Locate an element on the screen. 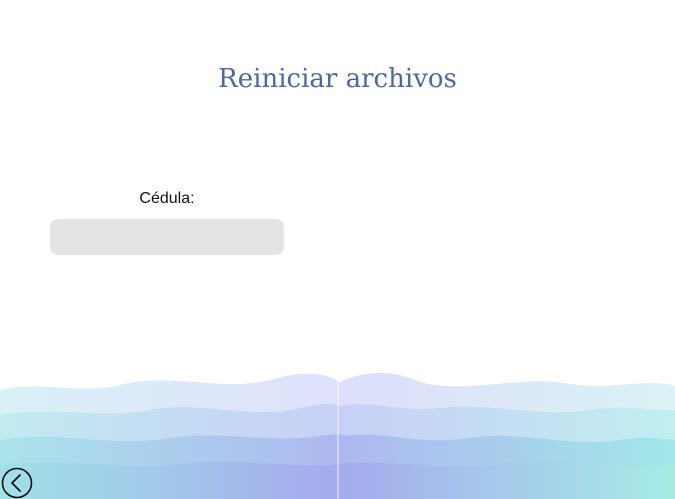 This screenshot has width=675, height=499. cedula-input is located at coordinates (167, 237).